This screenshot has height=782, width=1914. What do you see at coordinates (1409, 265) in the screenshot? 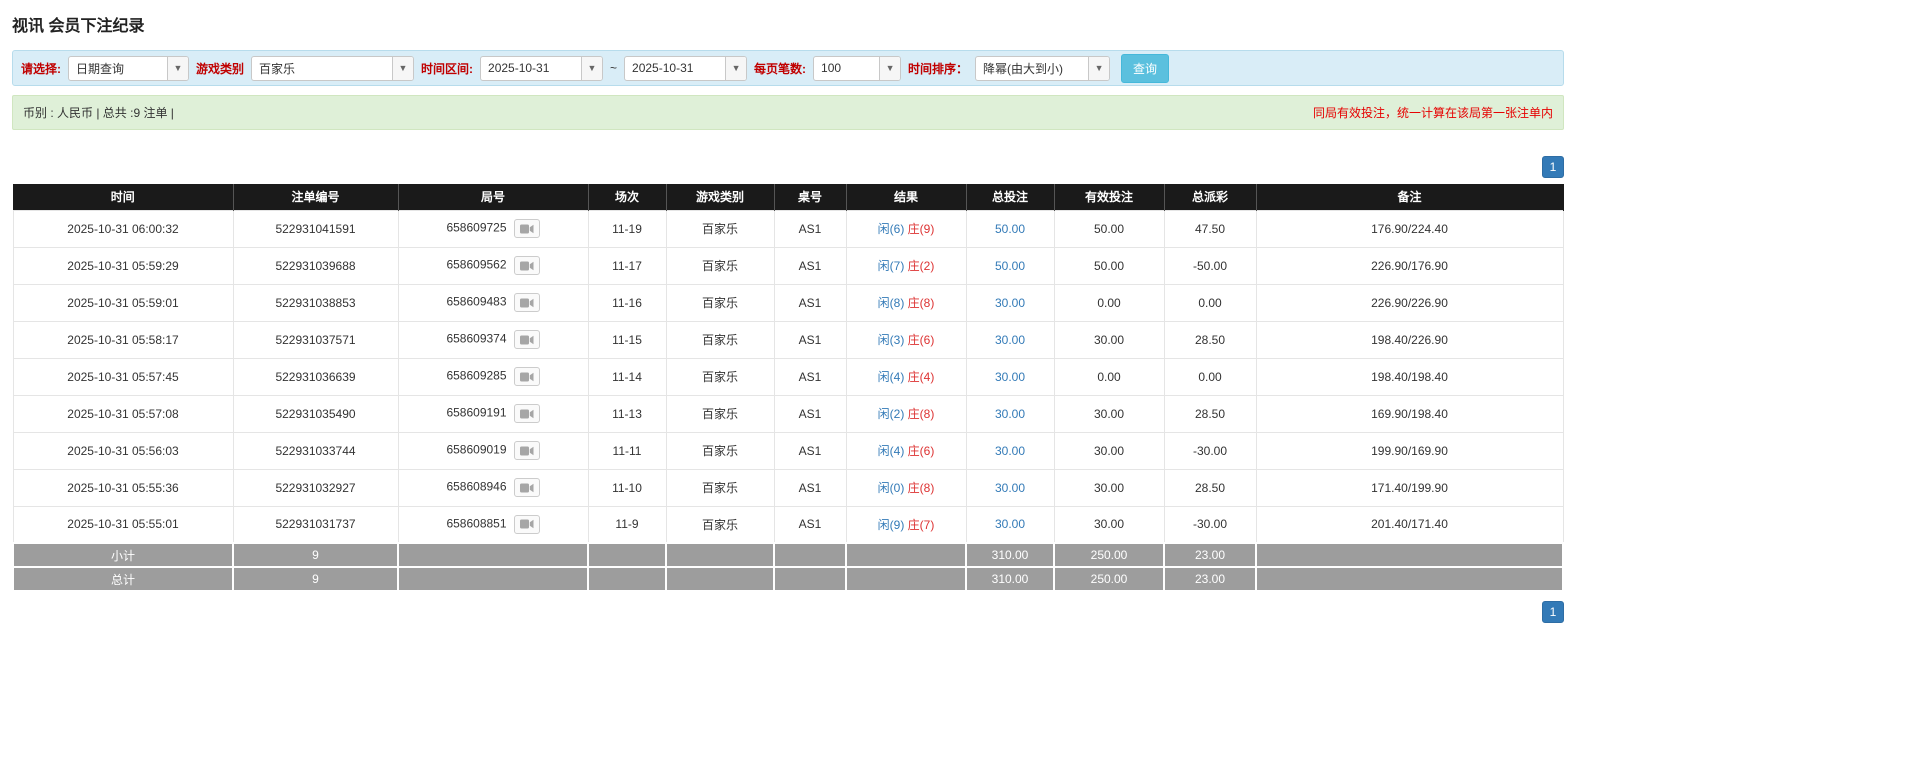
I see `remark-cell: 226.90/176.90` at bounding box center [1409, 265].